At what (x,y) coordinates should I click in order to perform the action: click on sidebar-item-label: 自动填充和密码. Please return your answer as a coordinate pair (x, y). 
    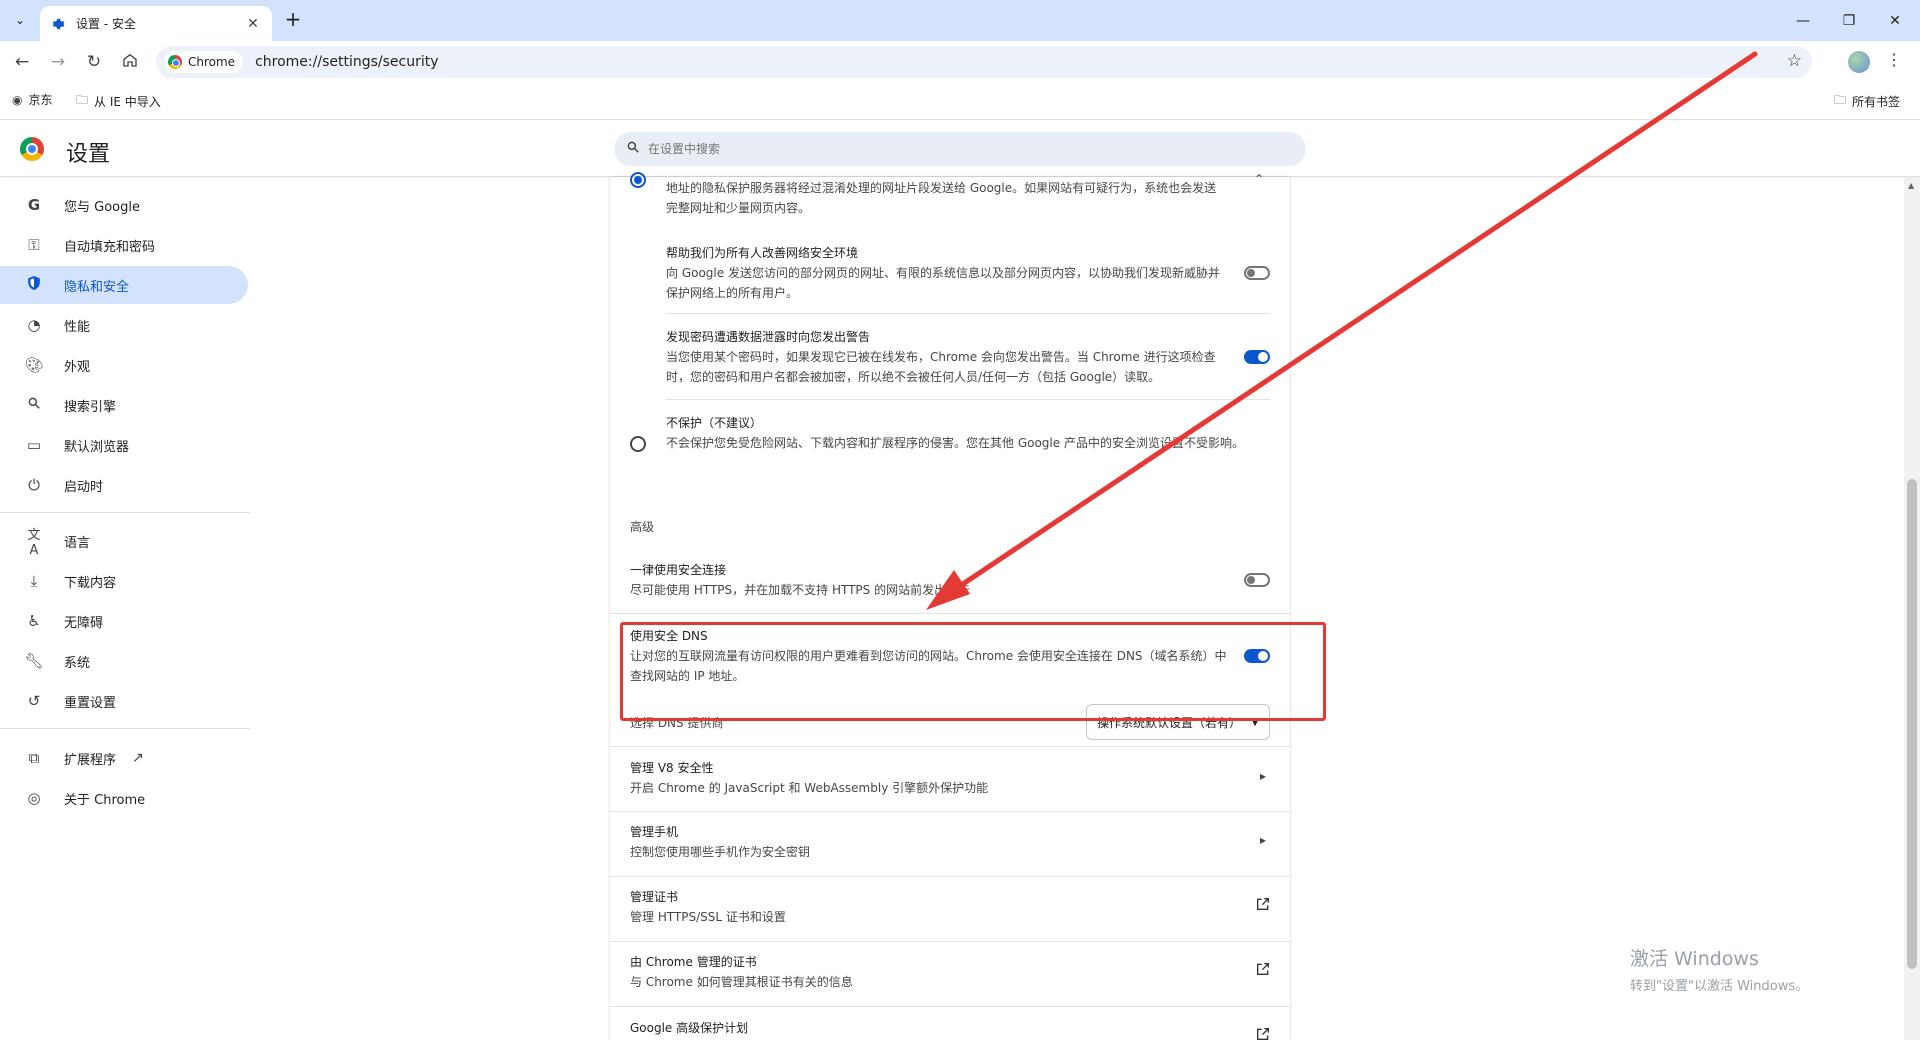
    Looking at the image, I should click on (110, 247).